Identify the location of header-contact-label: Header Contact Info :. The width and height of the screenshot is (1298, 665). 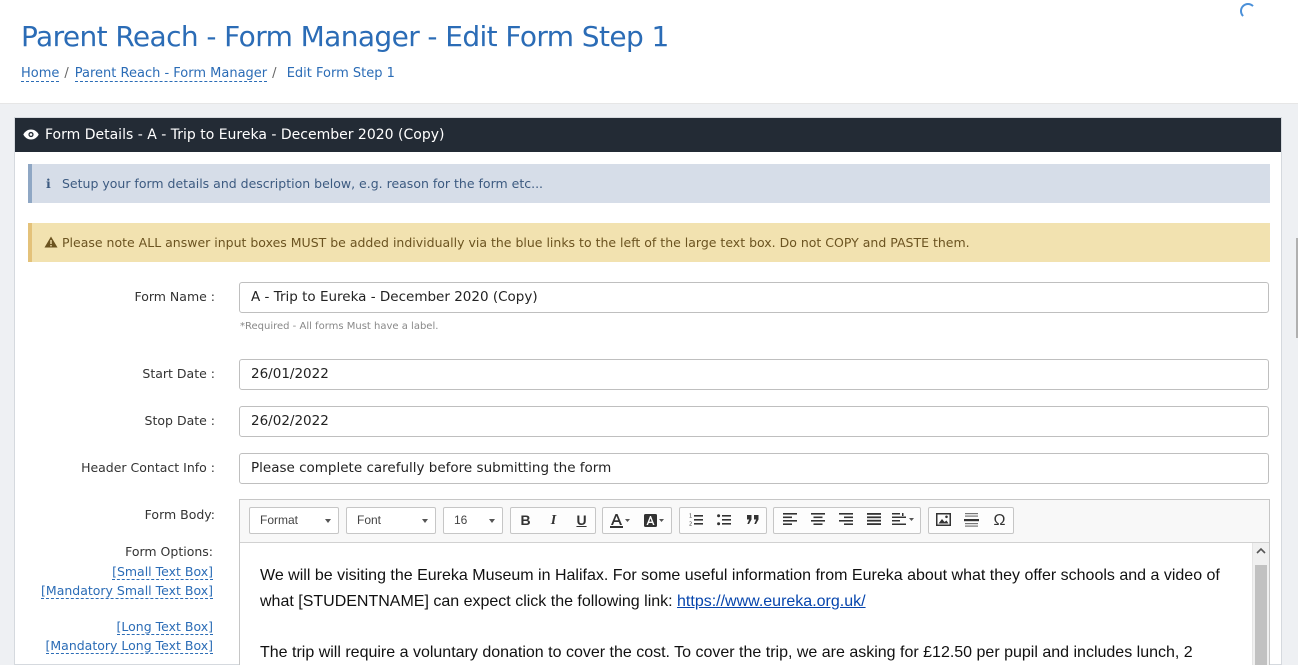
(148, 467).